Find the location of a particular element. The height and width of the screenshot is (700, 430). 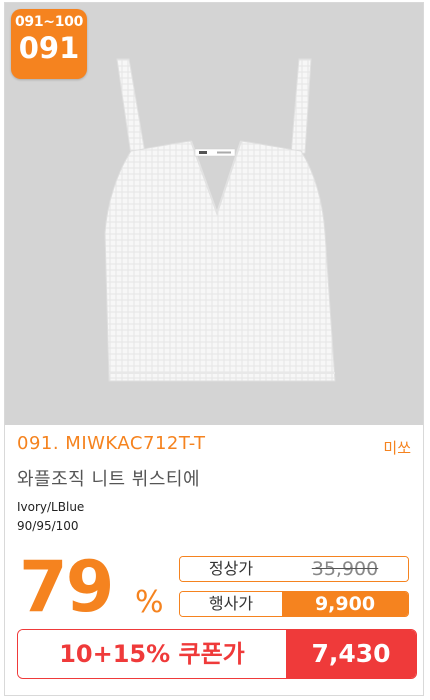

regular-price-row: 정상가 35,900 is located at coordinates (294, 569).